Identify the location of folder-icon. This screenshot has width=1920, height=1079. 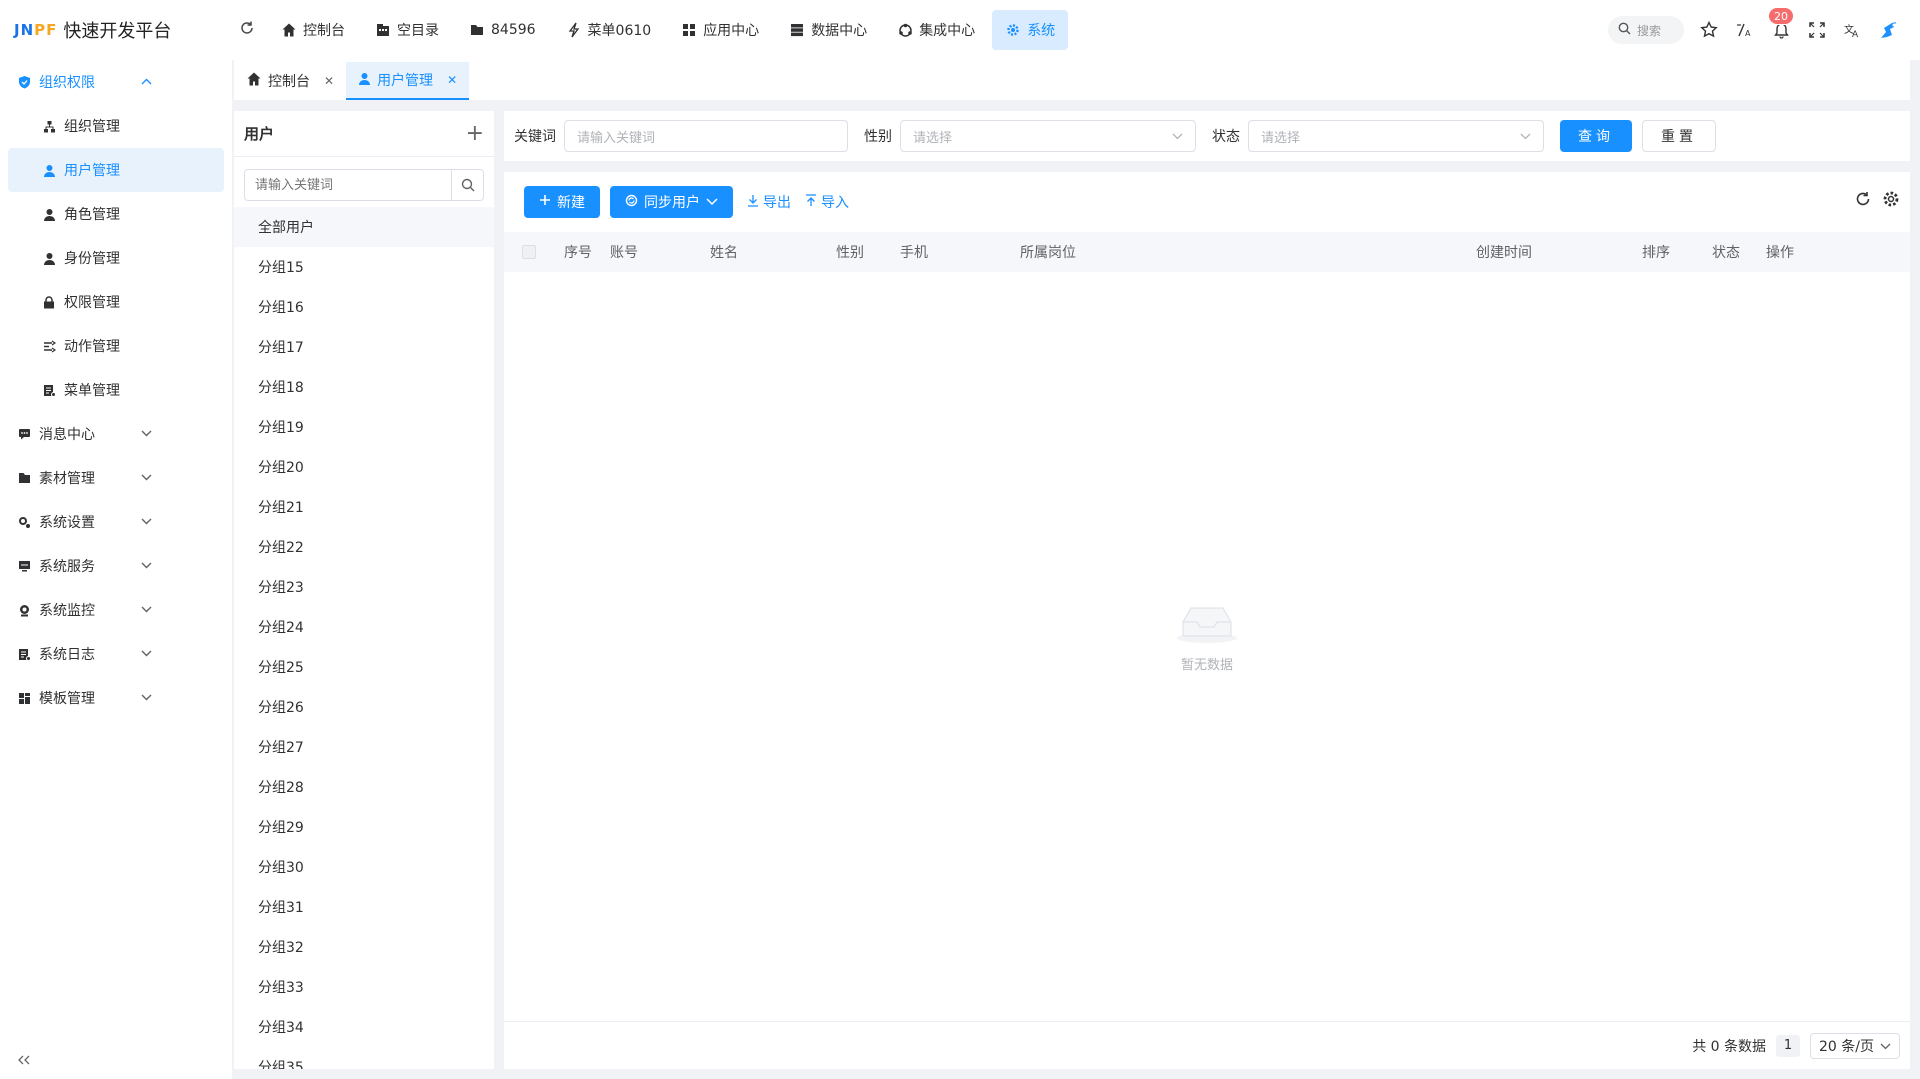
(477, 30).